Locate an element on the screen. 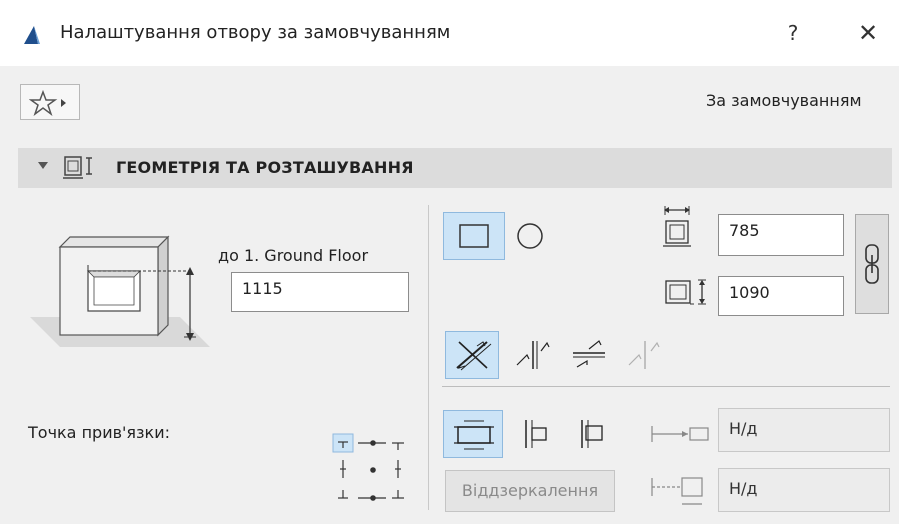  height-to-floor-input: 1115 is located at coordinates (320, 292).